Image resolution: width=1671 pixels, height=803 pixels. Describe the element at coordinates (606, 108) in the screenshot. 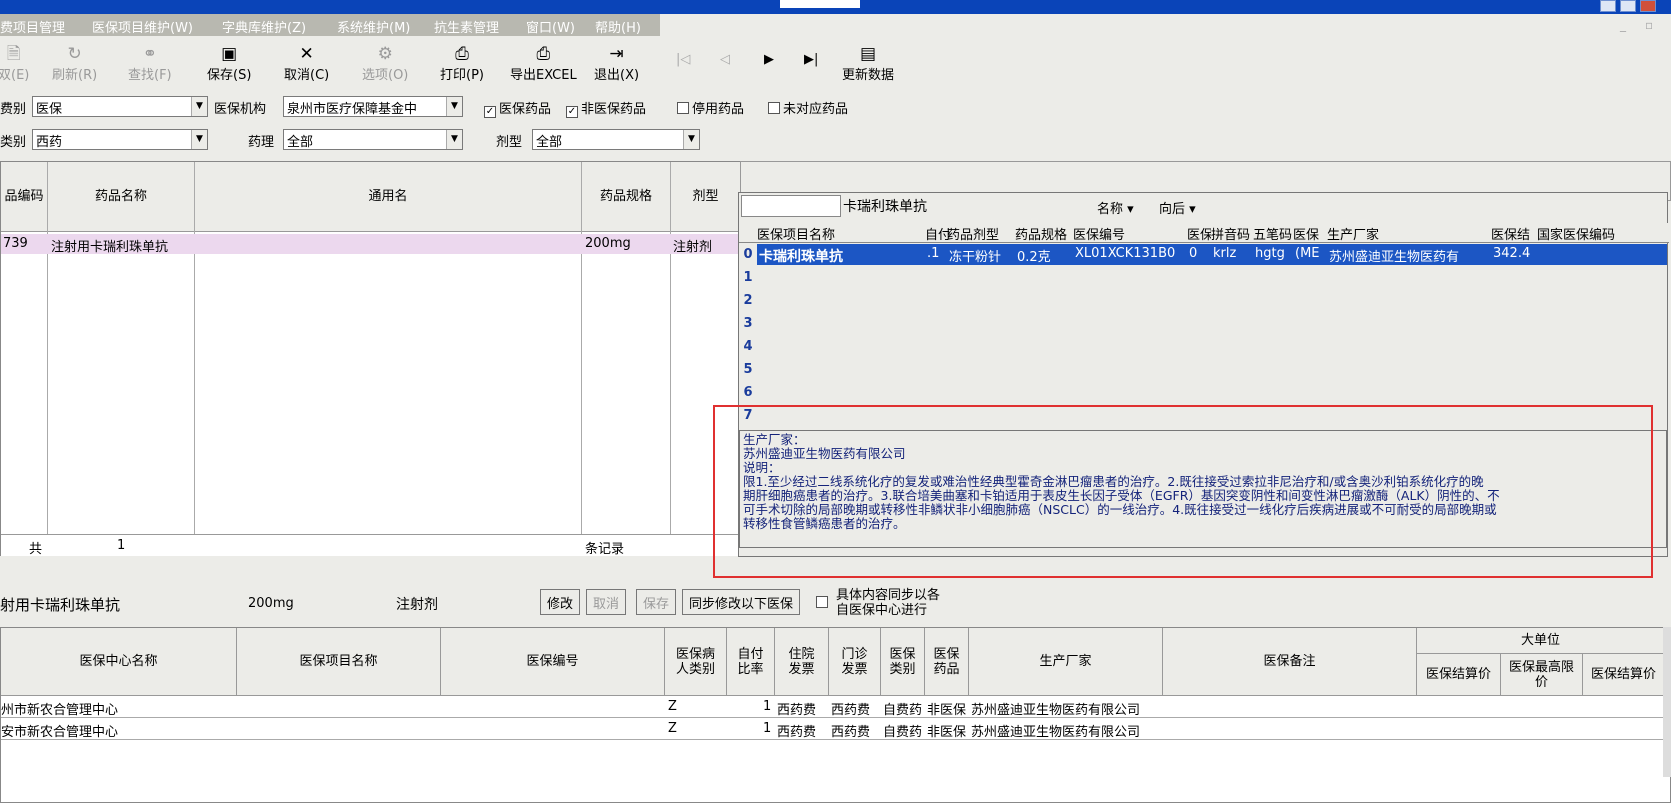

I see `non-insured-drug-checkbox: ✓ 非医保药品` at that location.